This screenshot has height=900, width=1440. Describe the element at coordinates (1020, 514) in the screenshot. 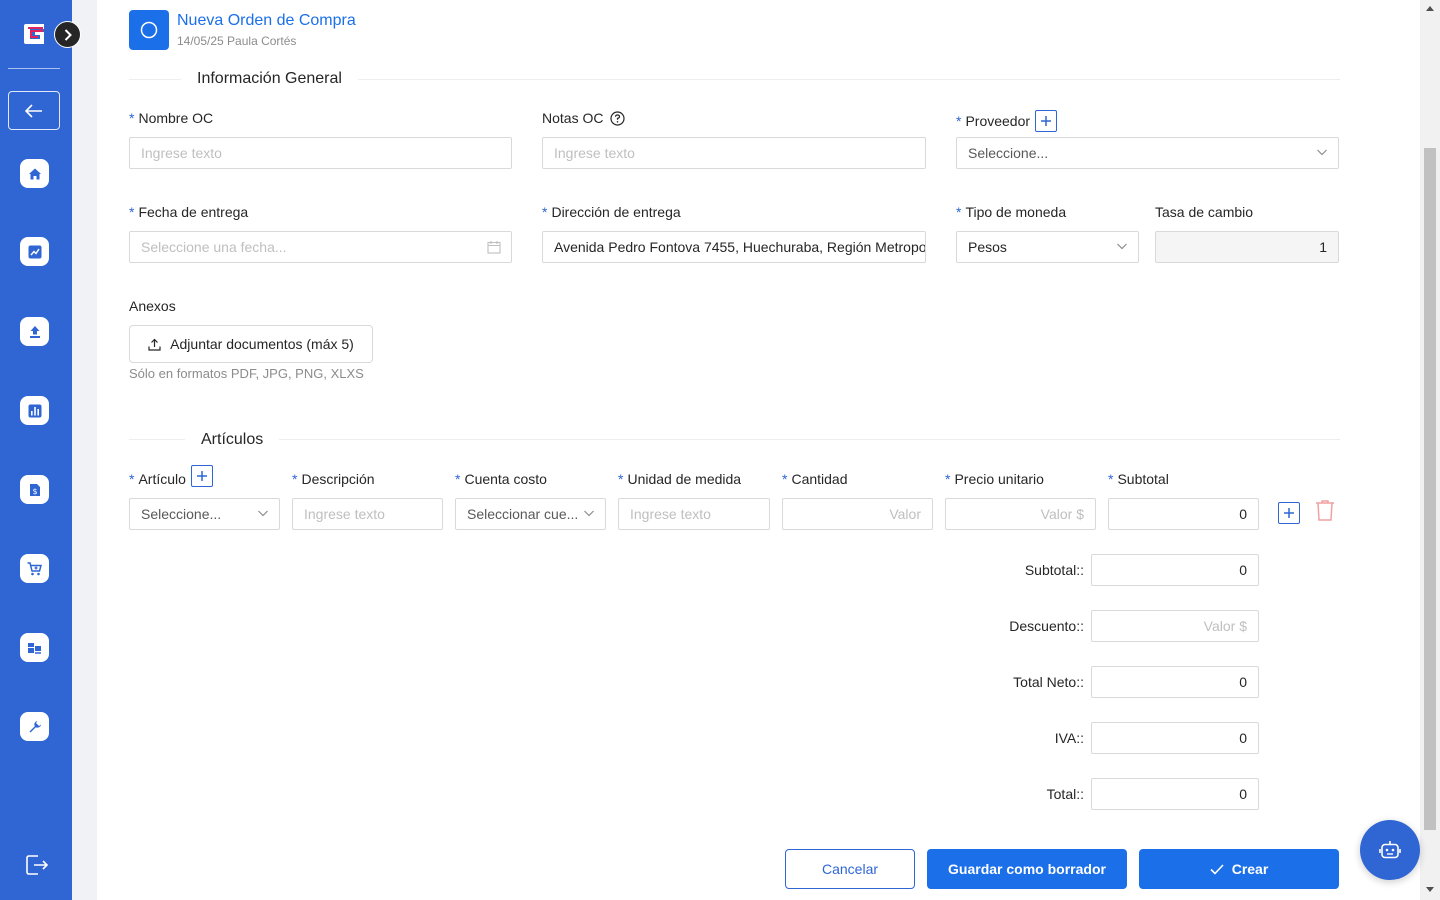

I see `precio-unitario-input: Valor $` at that location.